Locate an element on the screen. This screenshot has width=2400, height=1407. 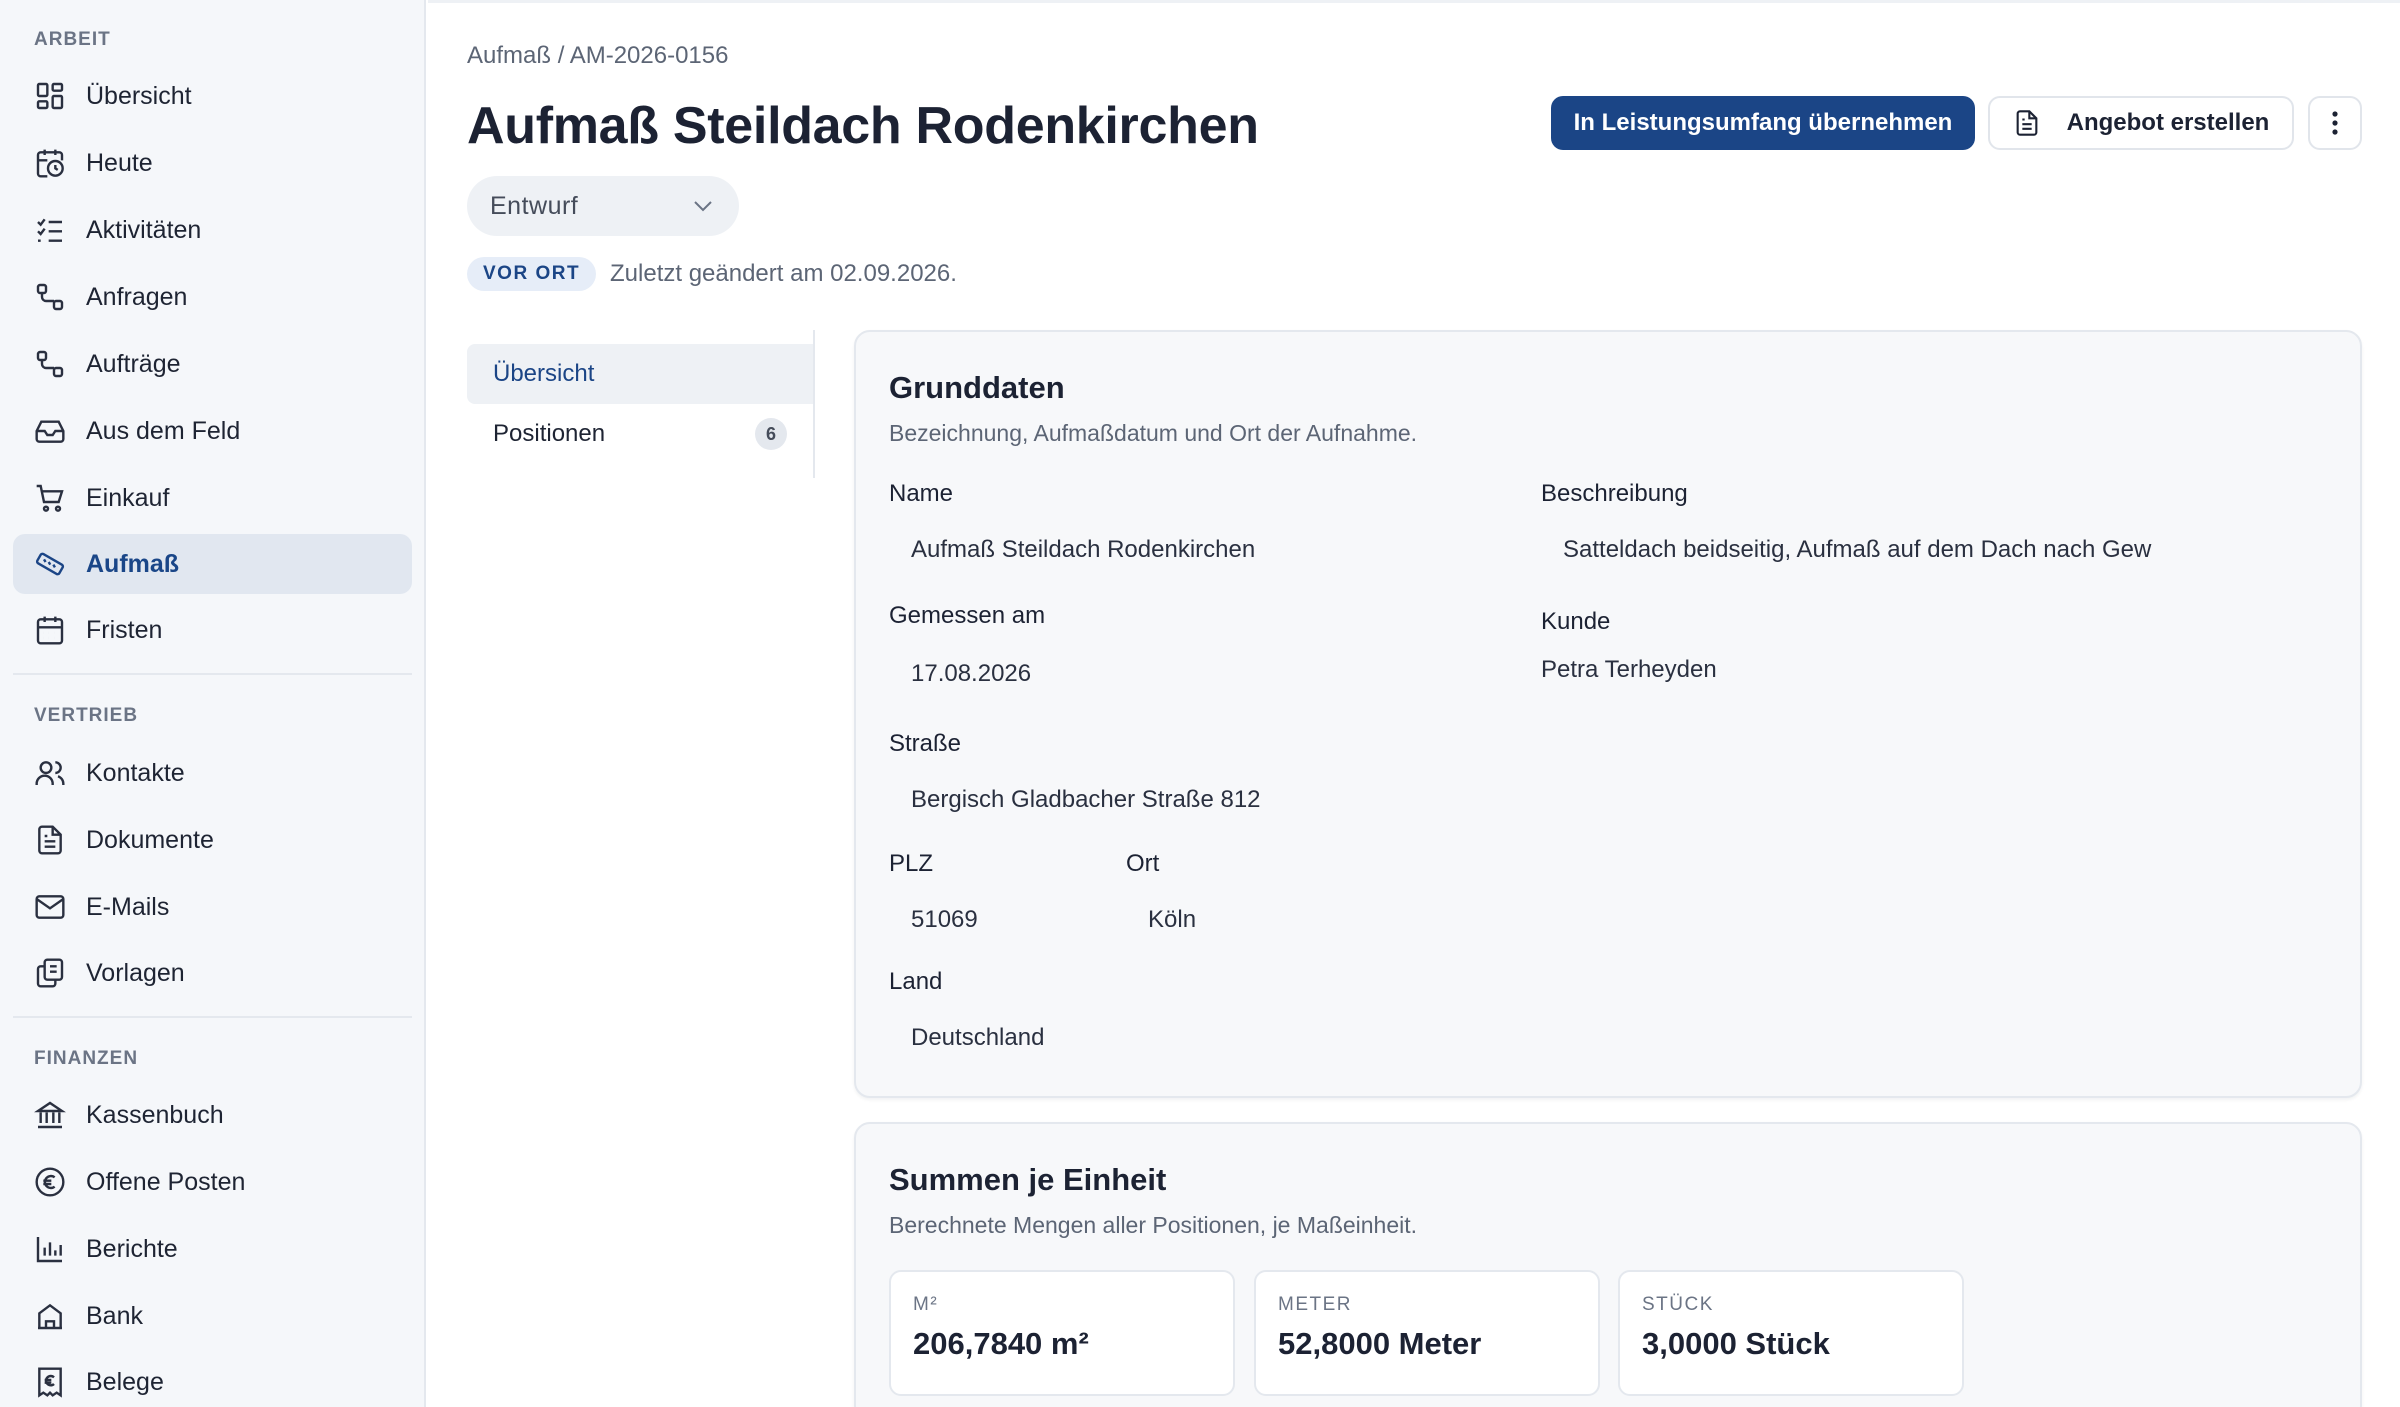
sidebar-item-kassenbuch: Kassenbuch is located at coordinates (212, 1115).